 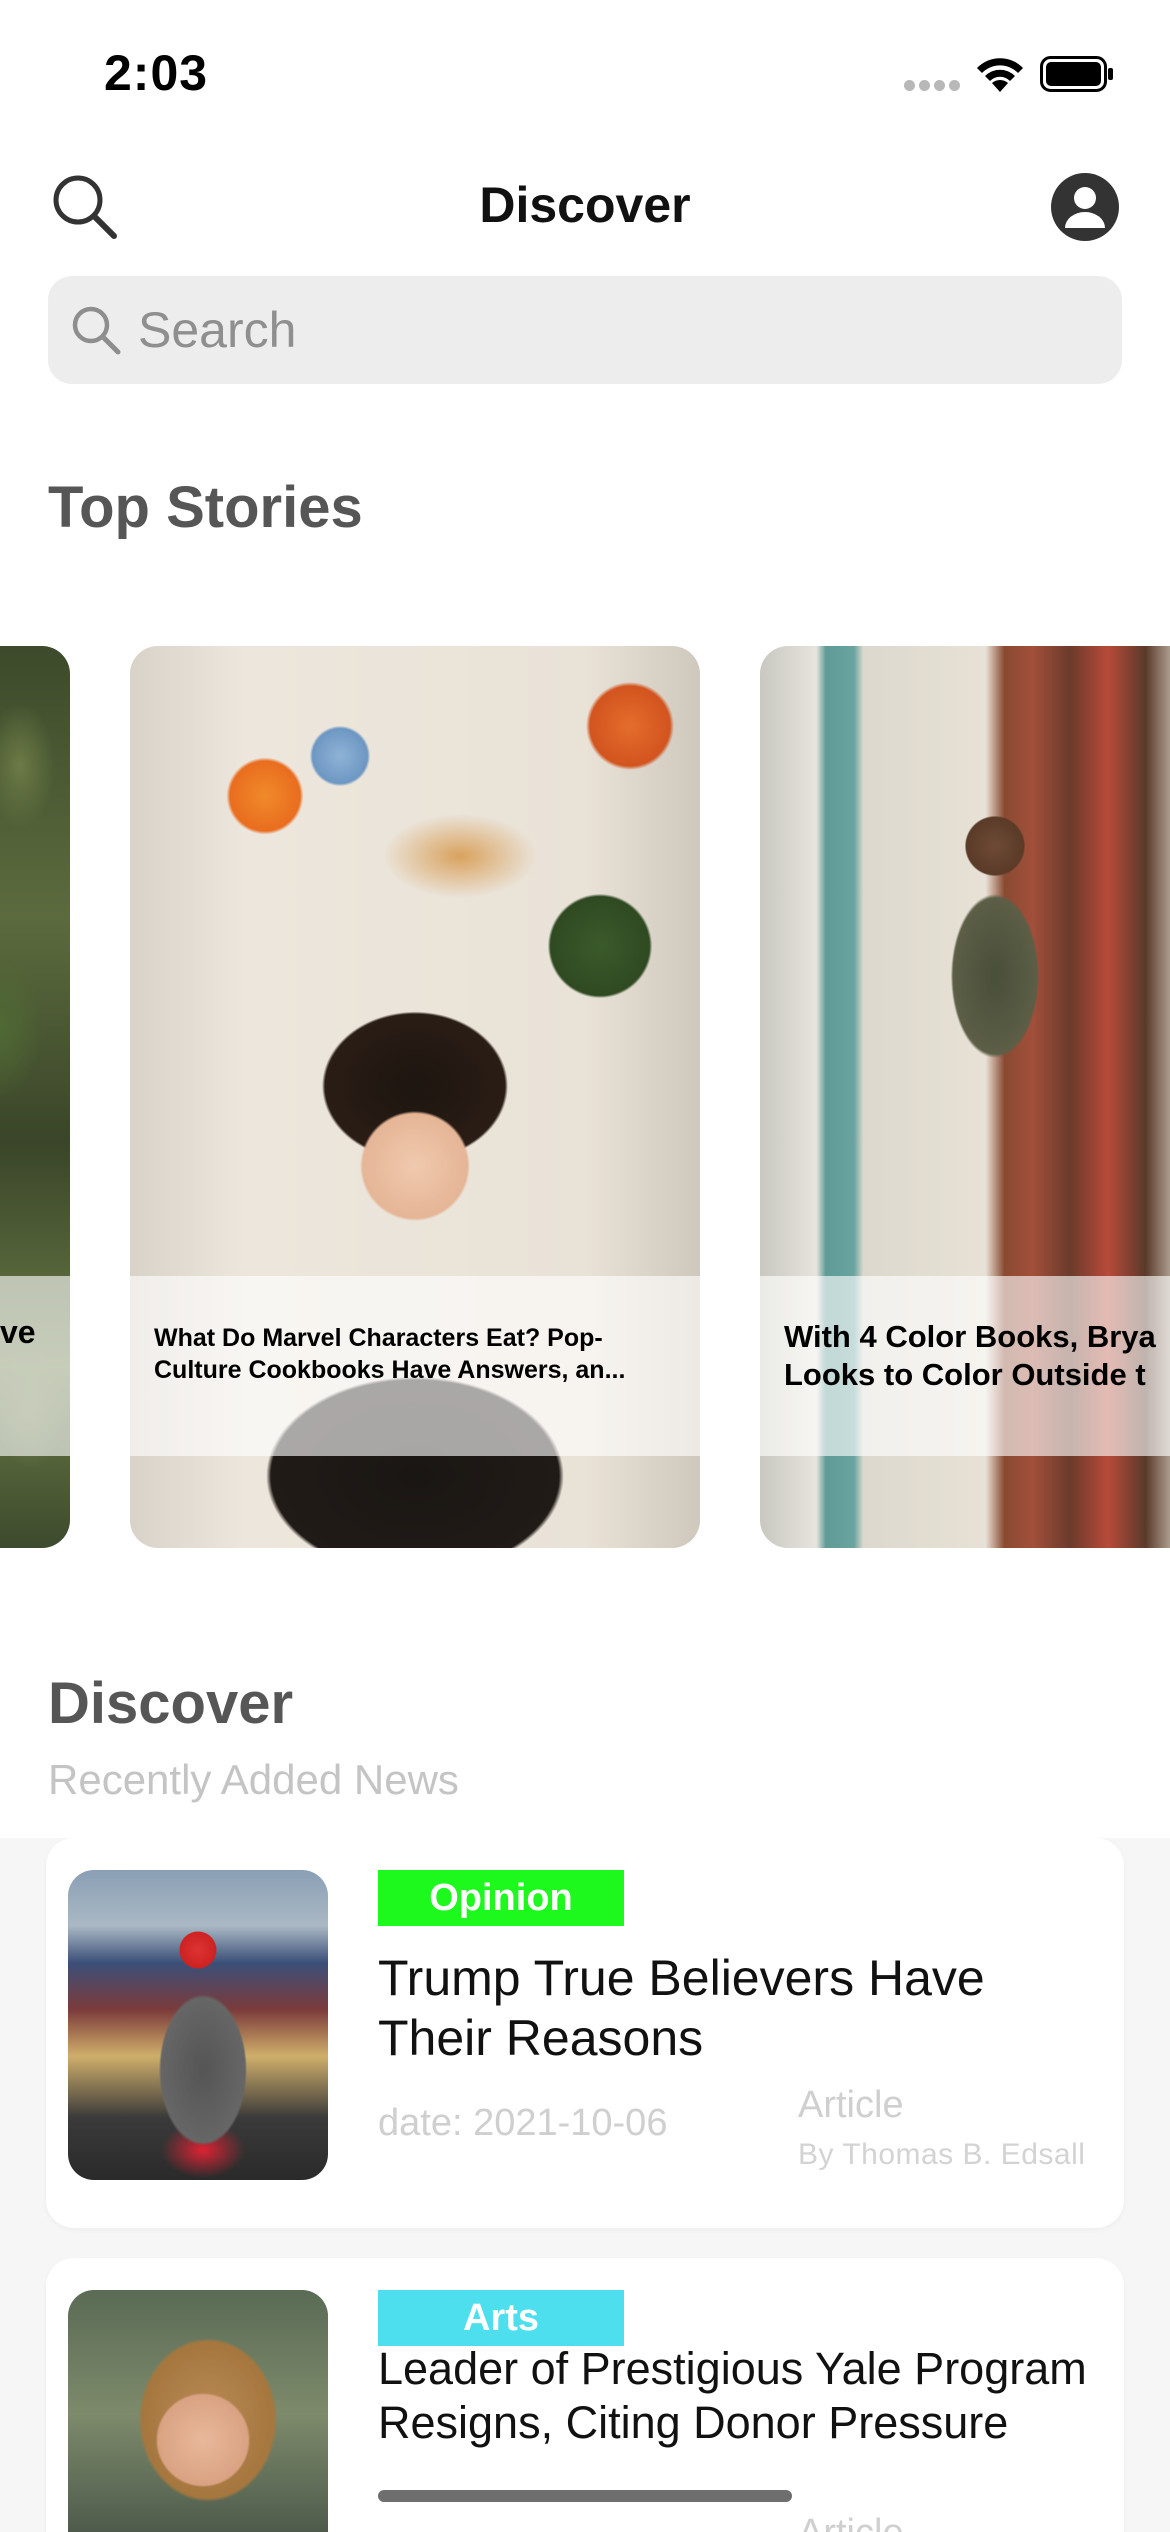 What do you see at coordinates (205, 507) in the screenshot?
I see `top-stories-heading: Top Stories` at bounding box center [205, 507].